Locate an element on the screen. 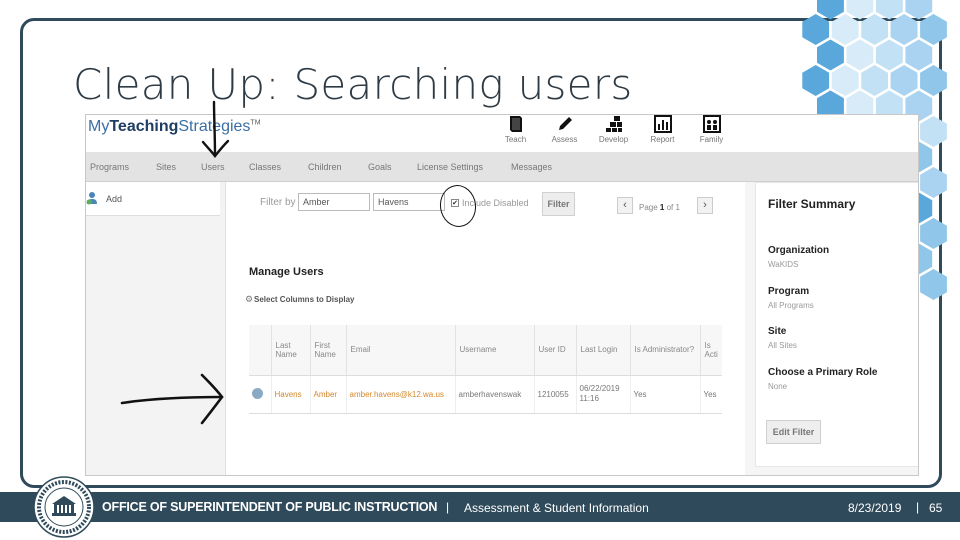  blocks-icon is located at coordinates (613, 124).